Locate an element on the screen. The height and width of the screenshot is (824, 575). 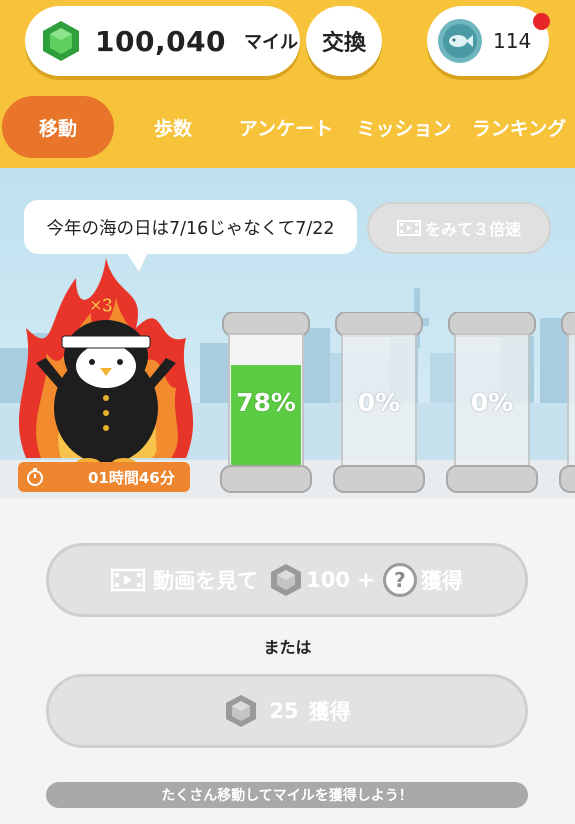
jar-percent: 78% is located at coordinates (266, 402).